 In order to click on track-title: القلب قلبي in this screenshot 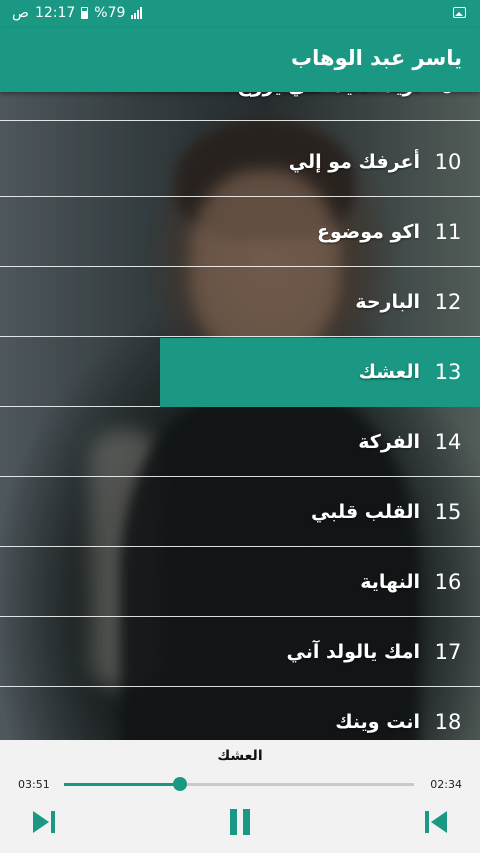, I will do `click(365, 512)`.